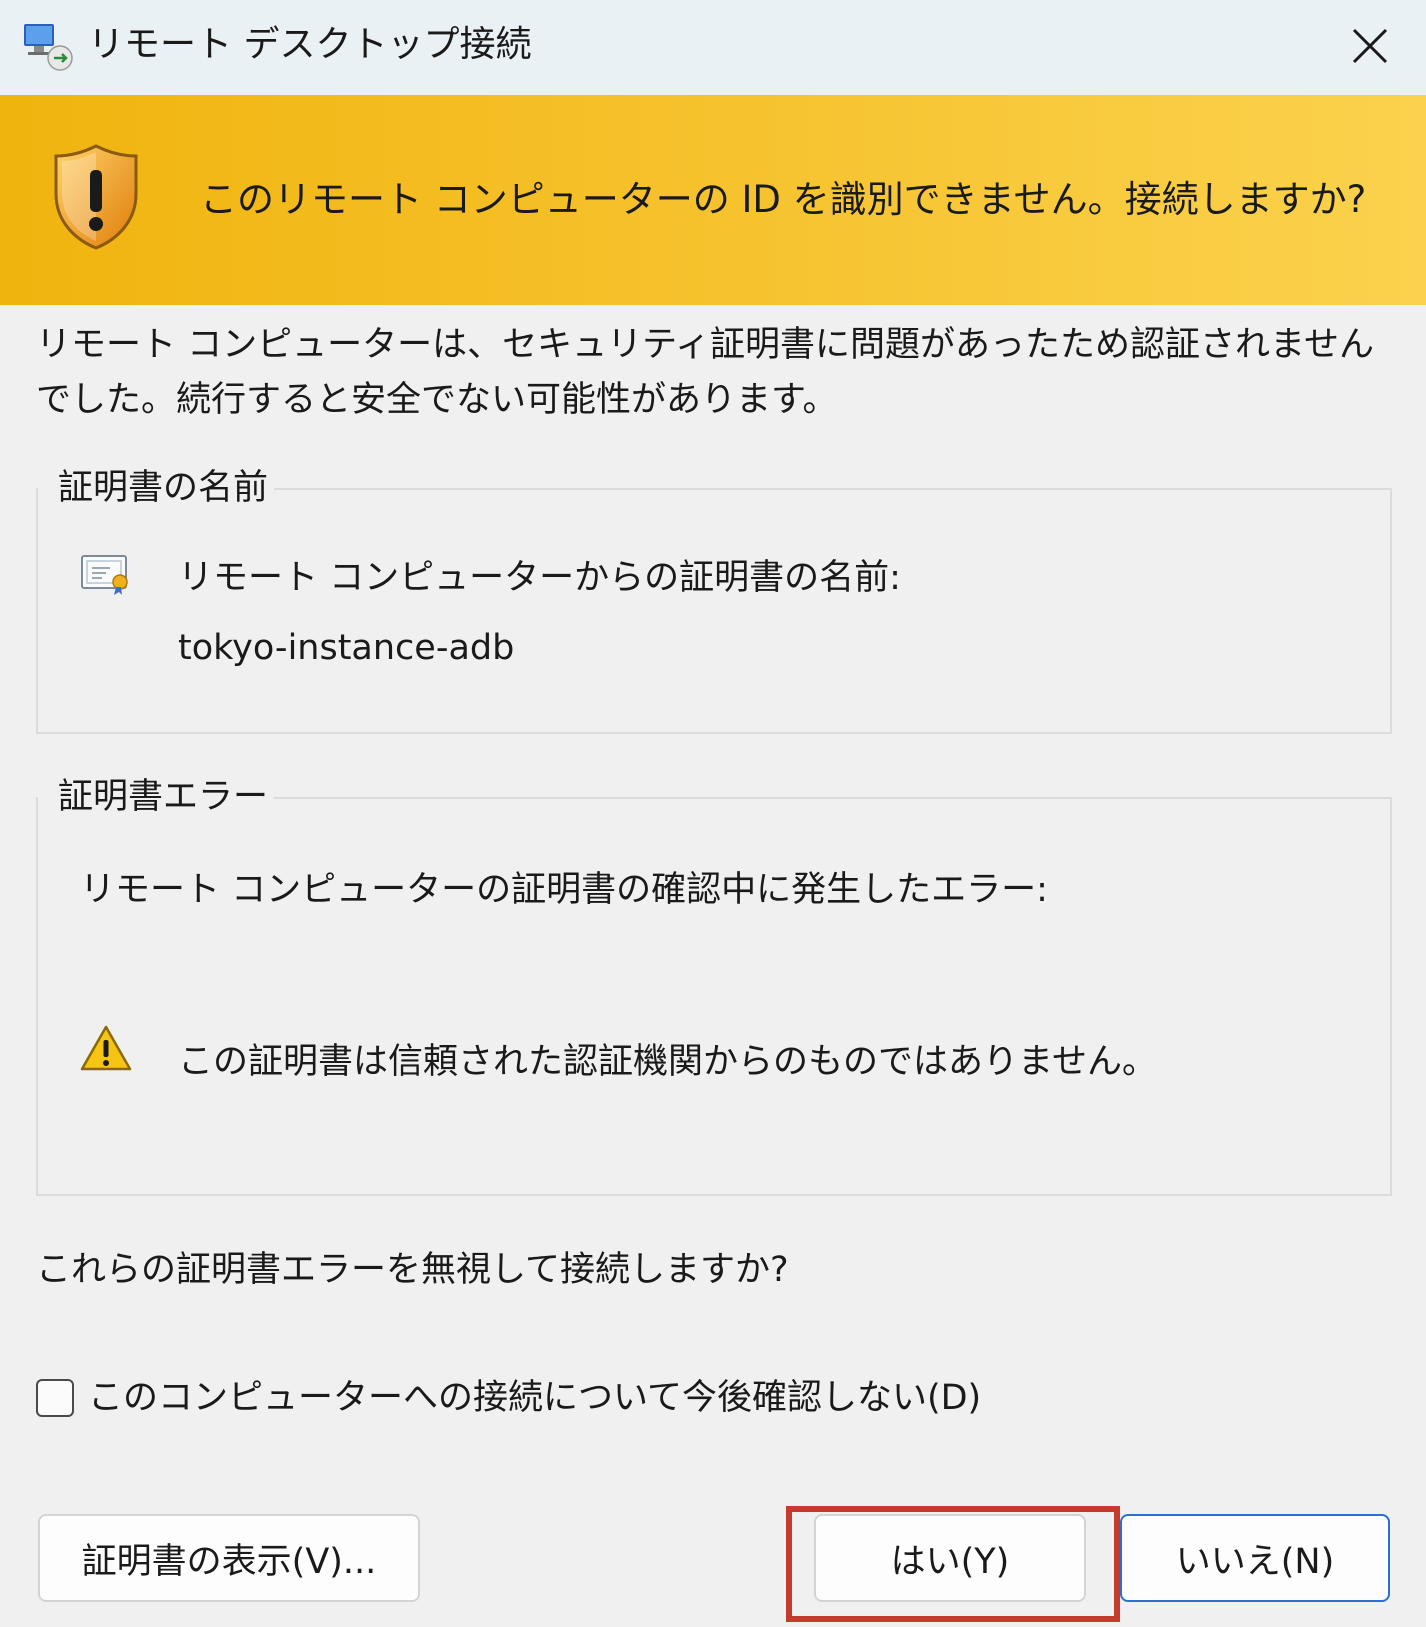 The height and width of the screenshot is (1627, 1426). What do you see at coordinates (1255, 1558) in the screenshot?
I see `no-button: いいえ(N)` at bounding box center [1255, 1558].